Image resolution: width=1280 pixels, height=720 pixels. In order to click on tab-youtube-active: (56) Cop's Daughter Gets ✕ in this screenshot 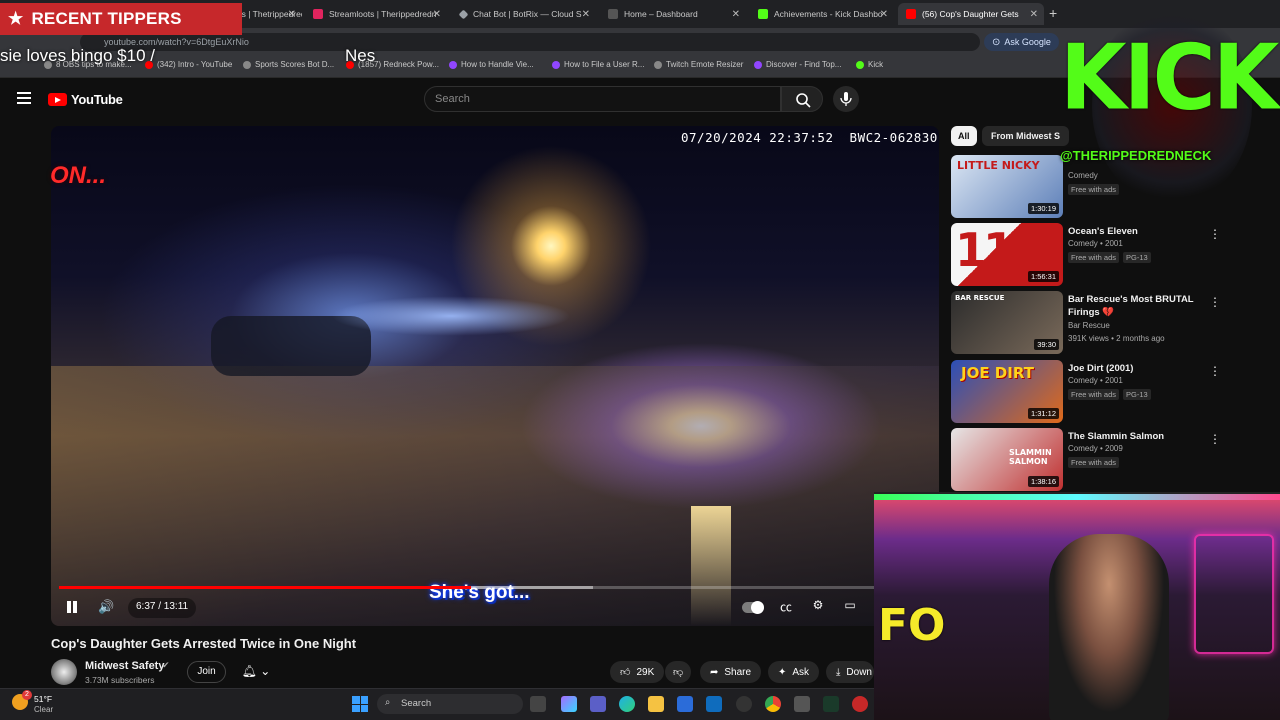, I will do `click(971, 14)`.